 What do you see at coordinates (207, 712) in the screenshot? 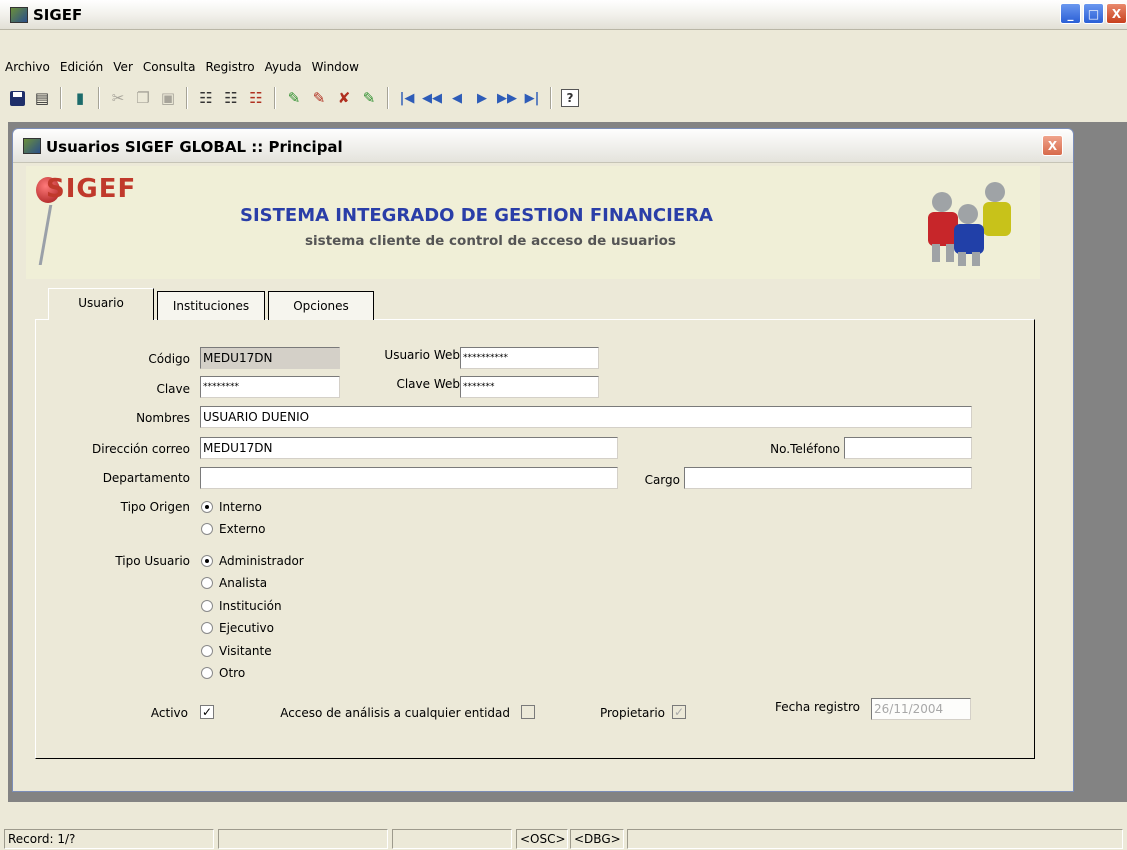
I see `activo-checkbox: ✓` at bounding box center [207, 712].